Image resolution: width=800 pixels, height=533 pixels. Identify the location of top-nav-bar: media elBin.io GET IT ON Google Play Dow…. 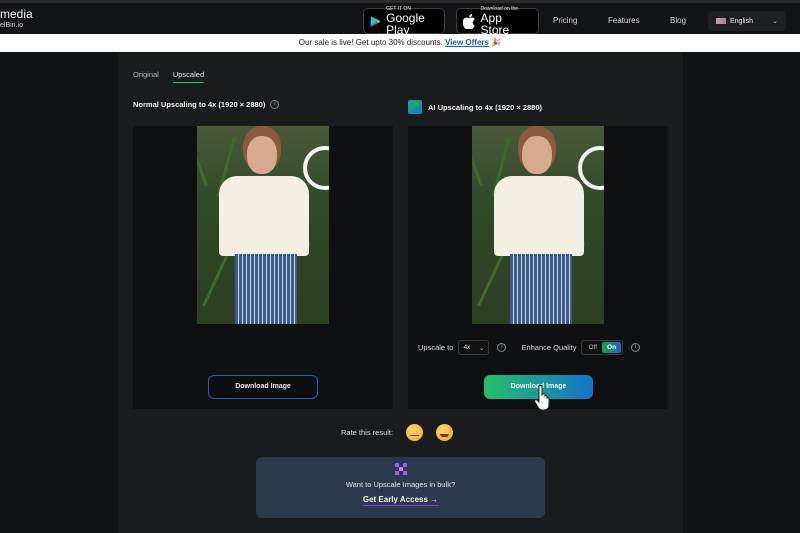
(400, 18).